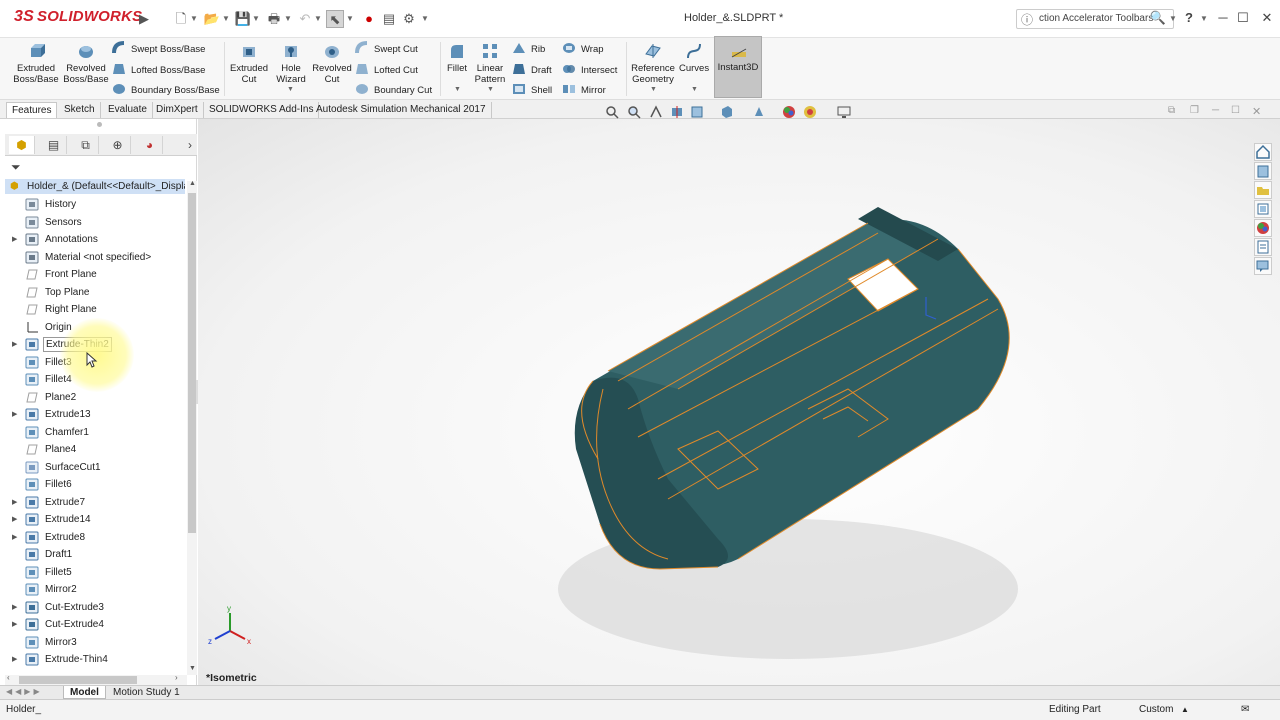 The image size is (1280, 720). I want to click on options-icon: ⚙, so click(409, 19).